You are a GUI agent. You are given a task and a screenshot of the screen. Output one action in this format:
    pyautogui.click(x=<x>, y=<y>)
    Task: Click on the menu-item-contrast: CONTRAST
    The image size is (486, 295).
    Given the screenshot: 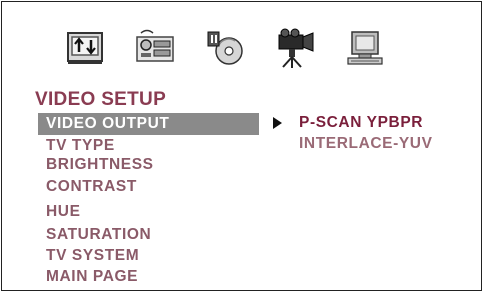 What is the action you would take?
    pyautogui.click(x=91, y=187)
    